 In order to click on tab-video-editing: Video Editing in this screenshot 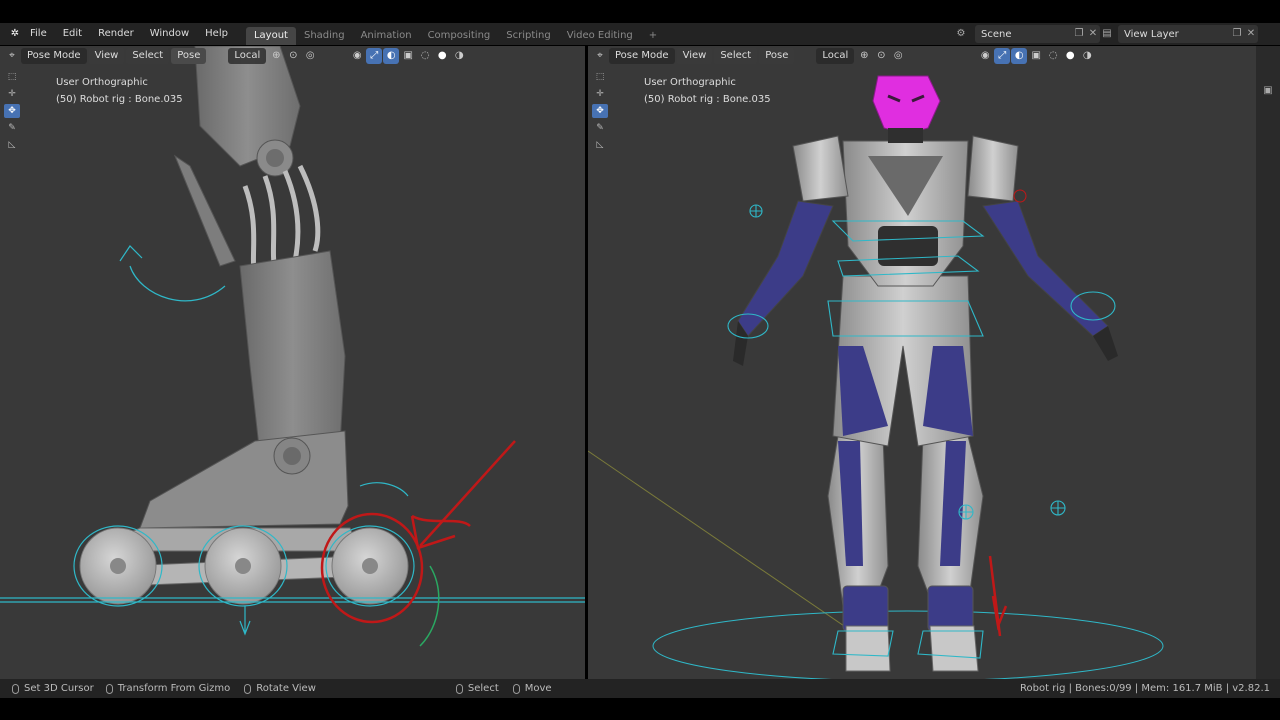, I will do `click(600, 36)`.